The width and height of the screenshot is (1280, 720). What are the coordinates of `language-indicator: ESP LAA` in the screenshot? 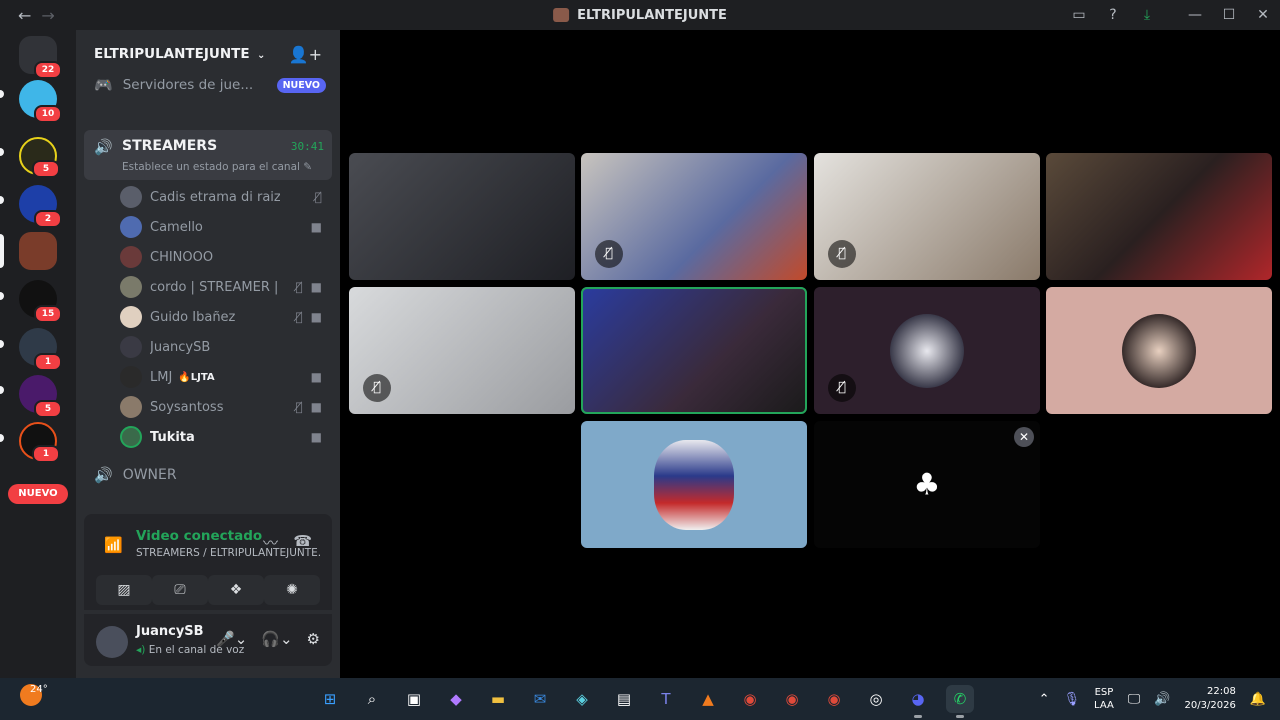 It's located at (1104, 699).